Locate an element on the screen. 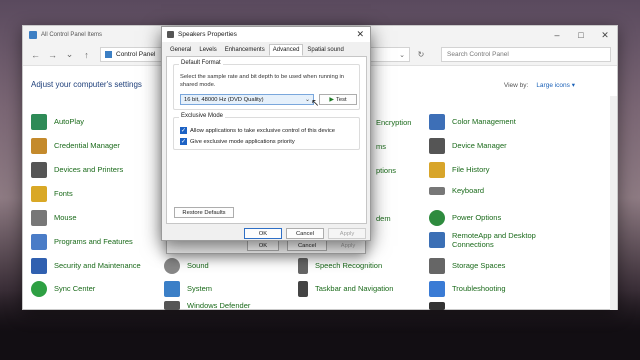  cp-item-label: dem is located at coordinates (383, 218).